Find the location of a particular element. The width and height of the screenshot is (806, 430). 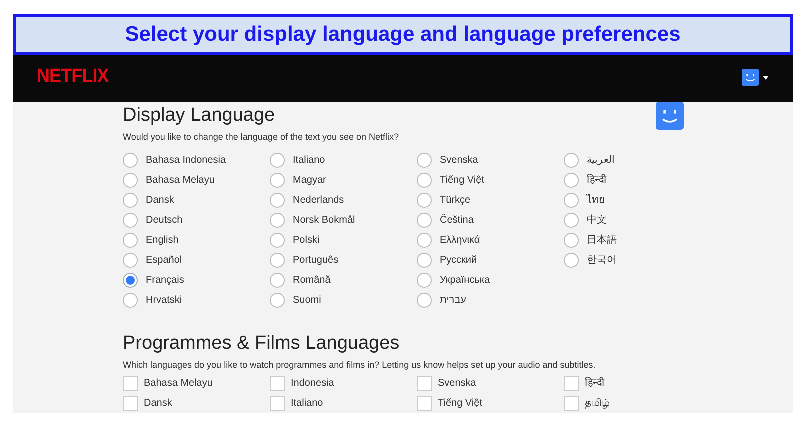

language-option: Ελληνικά is located at coordinates (448, 240).